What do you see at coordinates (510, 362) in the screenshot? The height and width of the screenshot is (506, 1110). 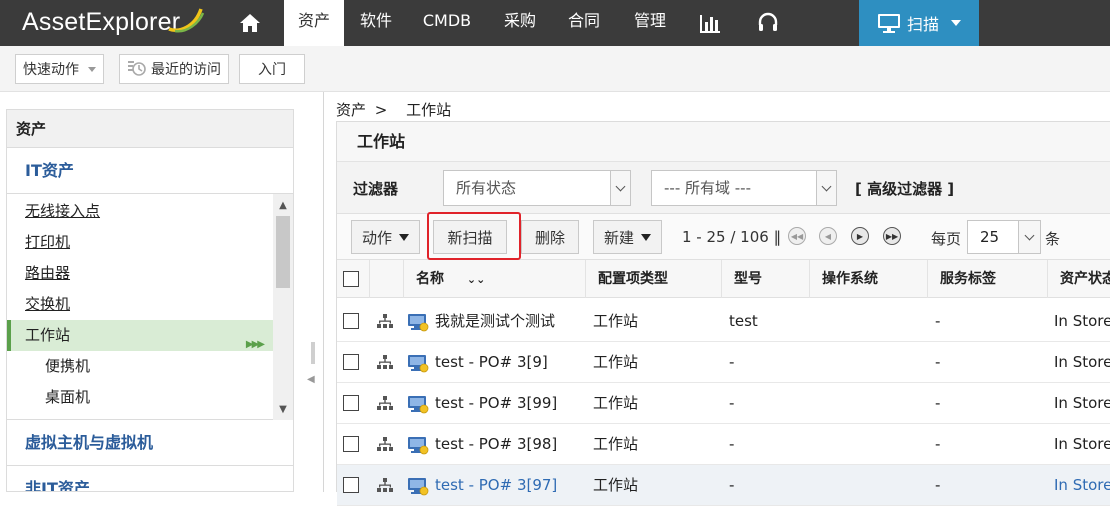 I see `asset-name-link: test - PO# 3[9]` at bounding box center [510, 362].